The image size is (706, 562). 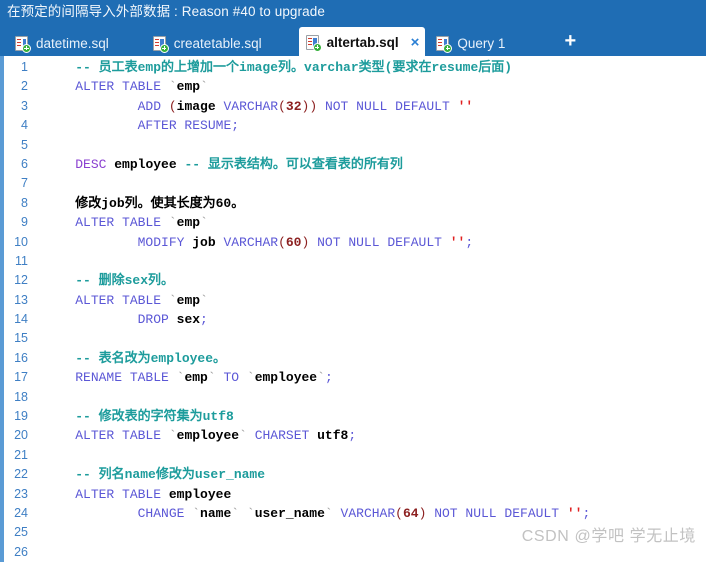 I want to click on token-kw: CHARSET, so click(x=286, y=436).